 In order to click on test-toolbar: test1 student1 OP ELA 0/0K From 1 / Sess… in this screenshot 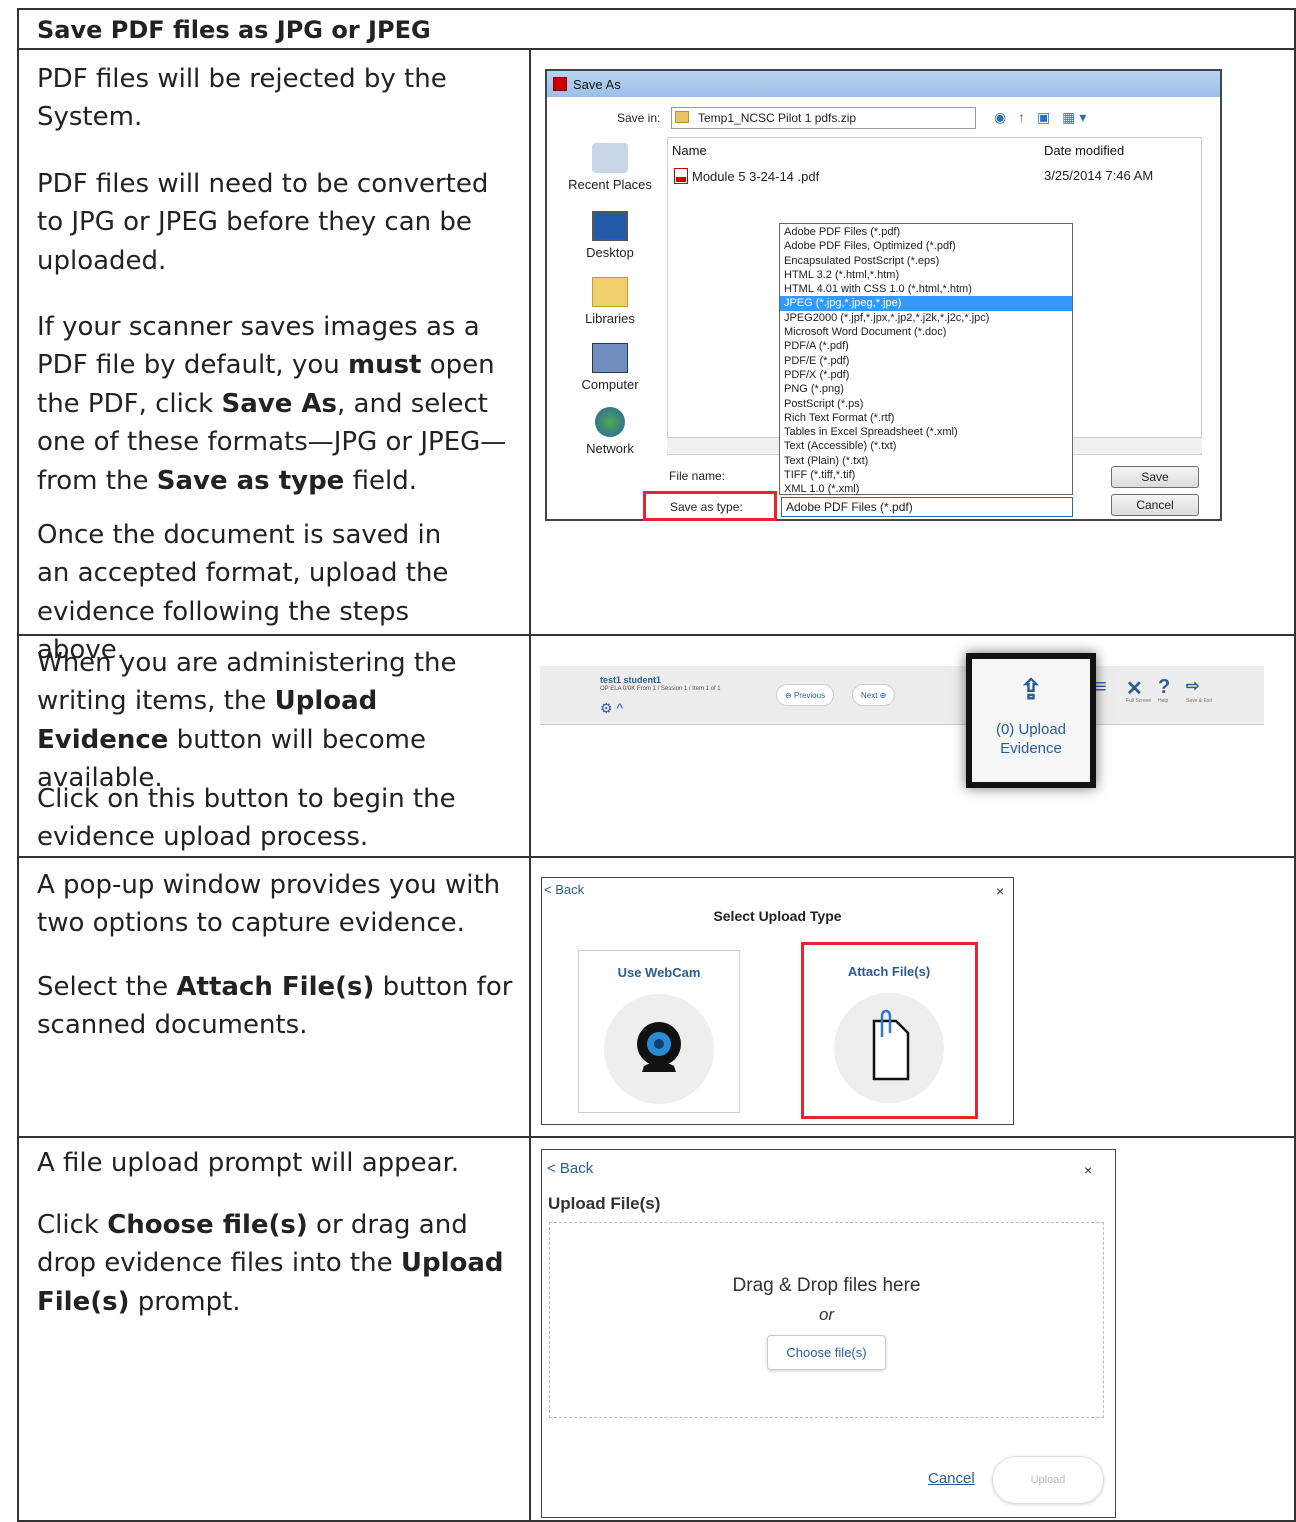, I will do `click(902, 695)`.